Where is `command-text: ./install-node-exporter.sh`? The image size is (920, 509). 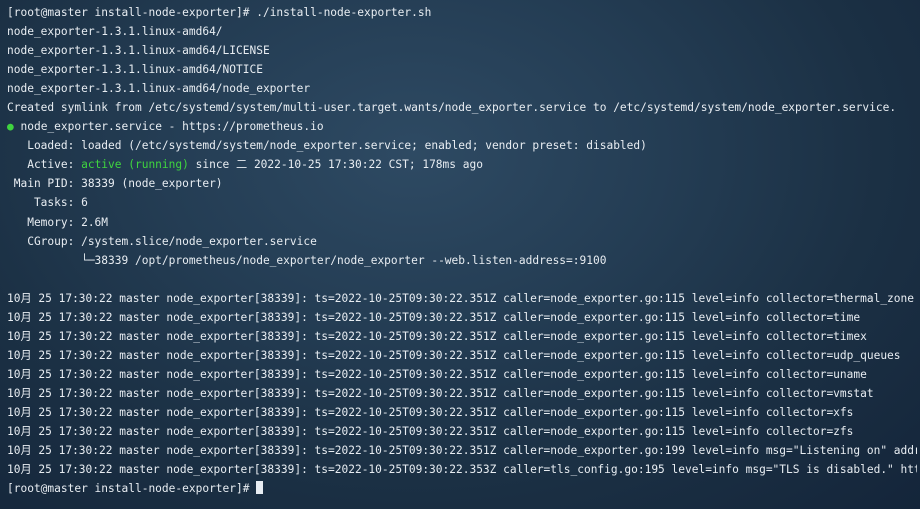
command-text: ./install-node-exporter.sh is located at coordinates (344, 12).